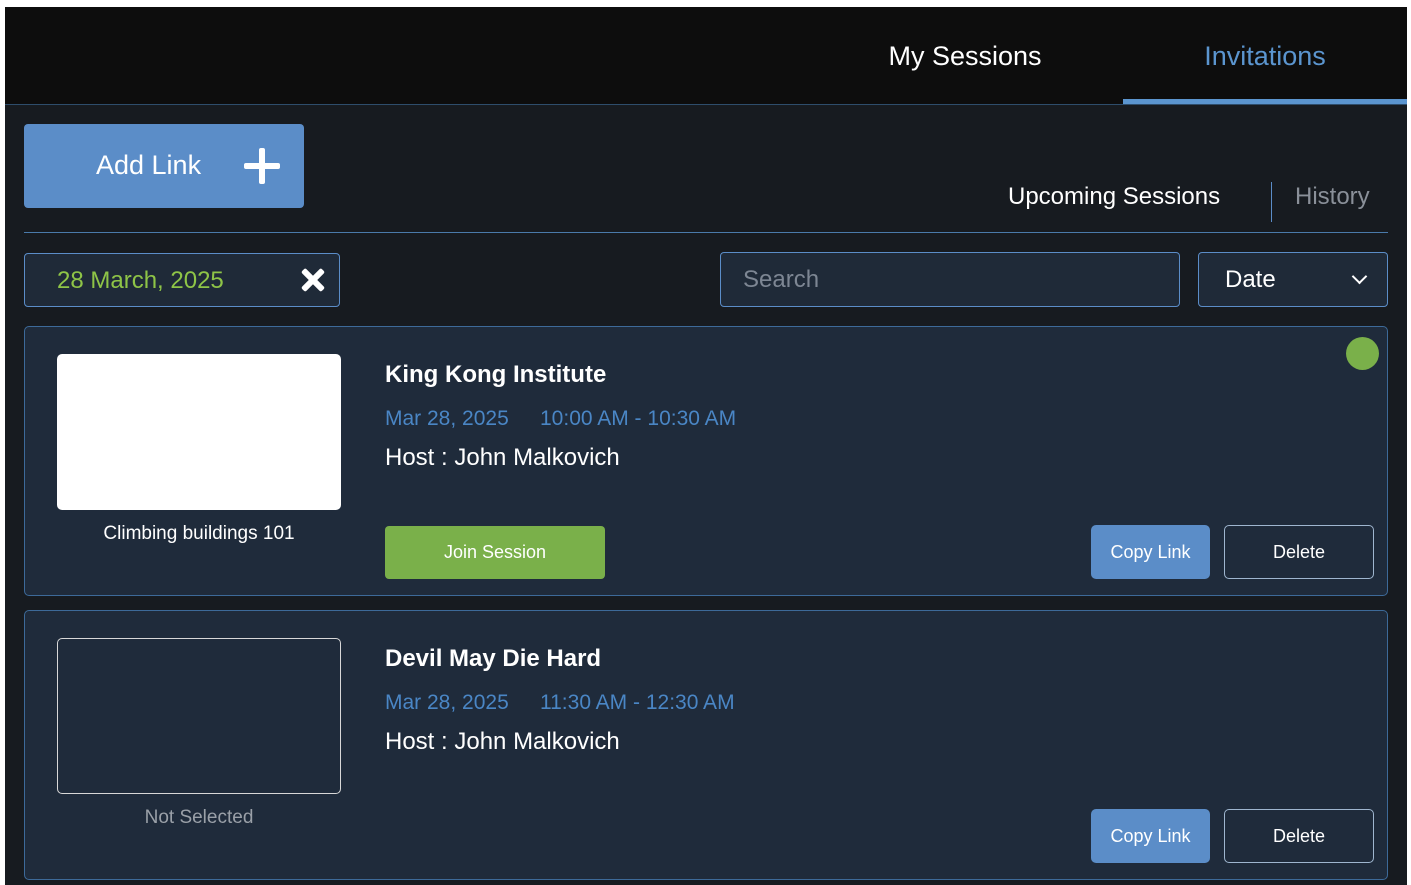  I want to click on add-link-button: Add Link, so click(164, 166).